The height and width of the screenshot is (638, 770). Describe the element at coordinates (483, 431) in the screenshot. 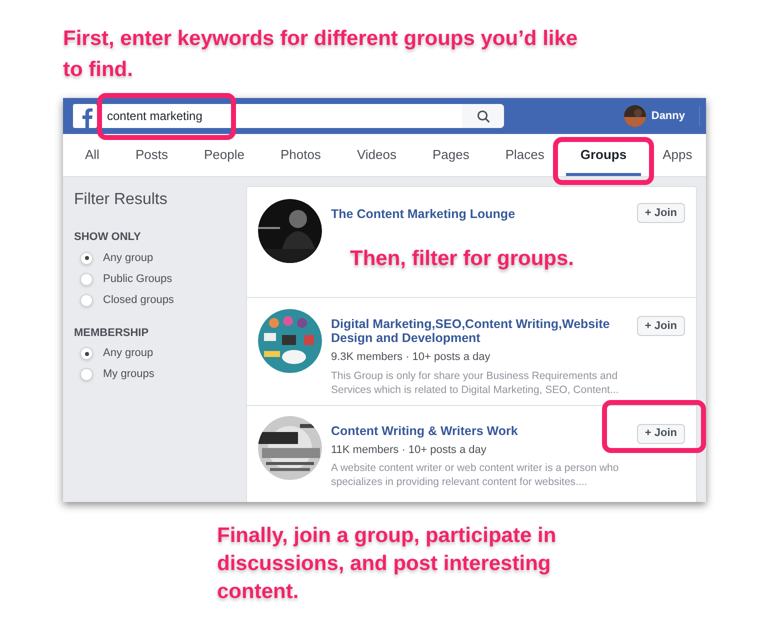

I see `group-title: Content Writing & Writers Work` at that location.